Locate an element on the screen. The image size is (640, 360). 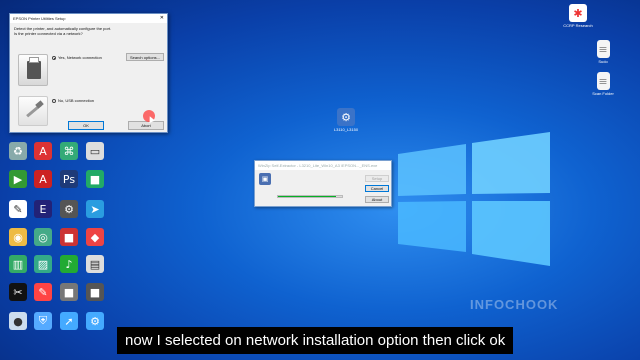
desktop-icon-sudo: ≡ Sudo is located at coordinates (603, 52).